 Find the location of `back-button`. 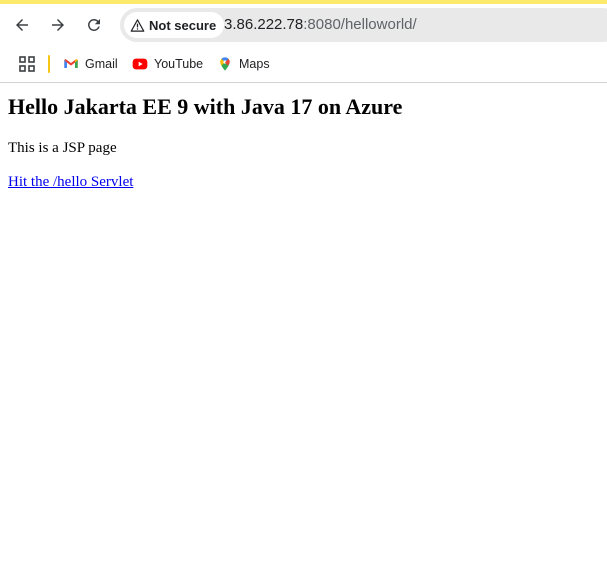

back-button is located at coordinates (22, 25).